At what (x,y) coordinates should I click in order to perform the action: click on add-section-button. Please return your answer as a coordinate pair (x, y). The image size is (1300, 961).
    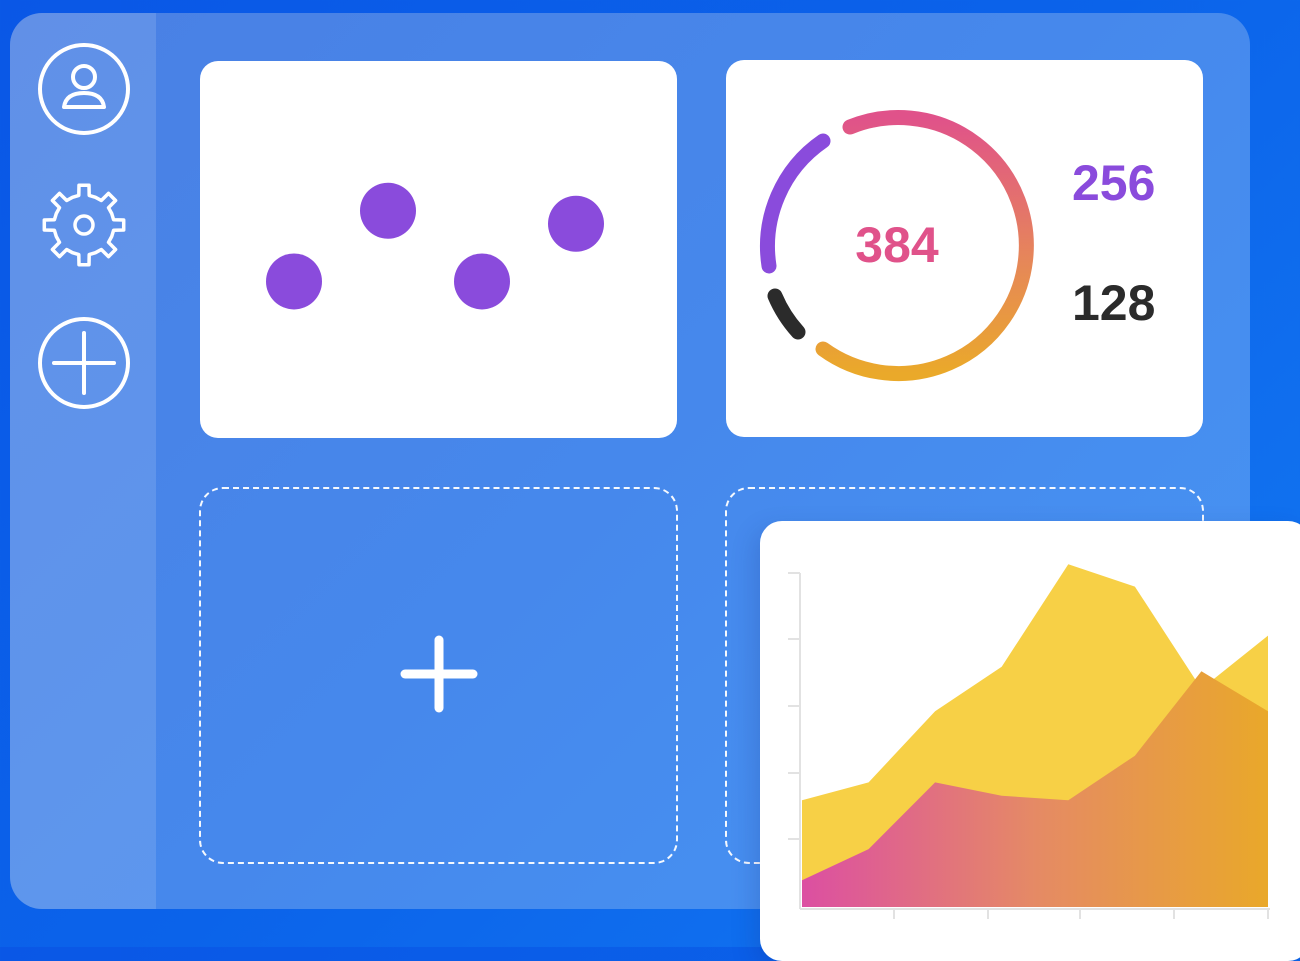
    Looking at the image, I should click on (84, 363).